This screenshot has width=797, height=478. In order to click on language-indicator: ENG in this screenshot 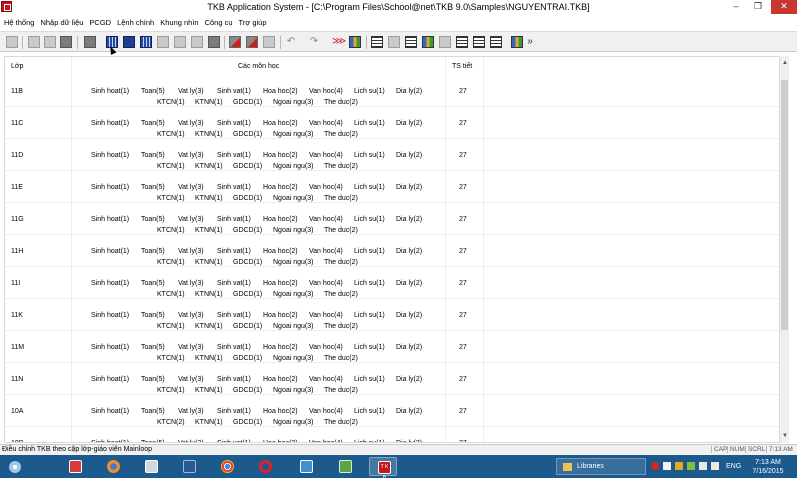, I will do `click(733, 466)`.